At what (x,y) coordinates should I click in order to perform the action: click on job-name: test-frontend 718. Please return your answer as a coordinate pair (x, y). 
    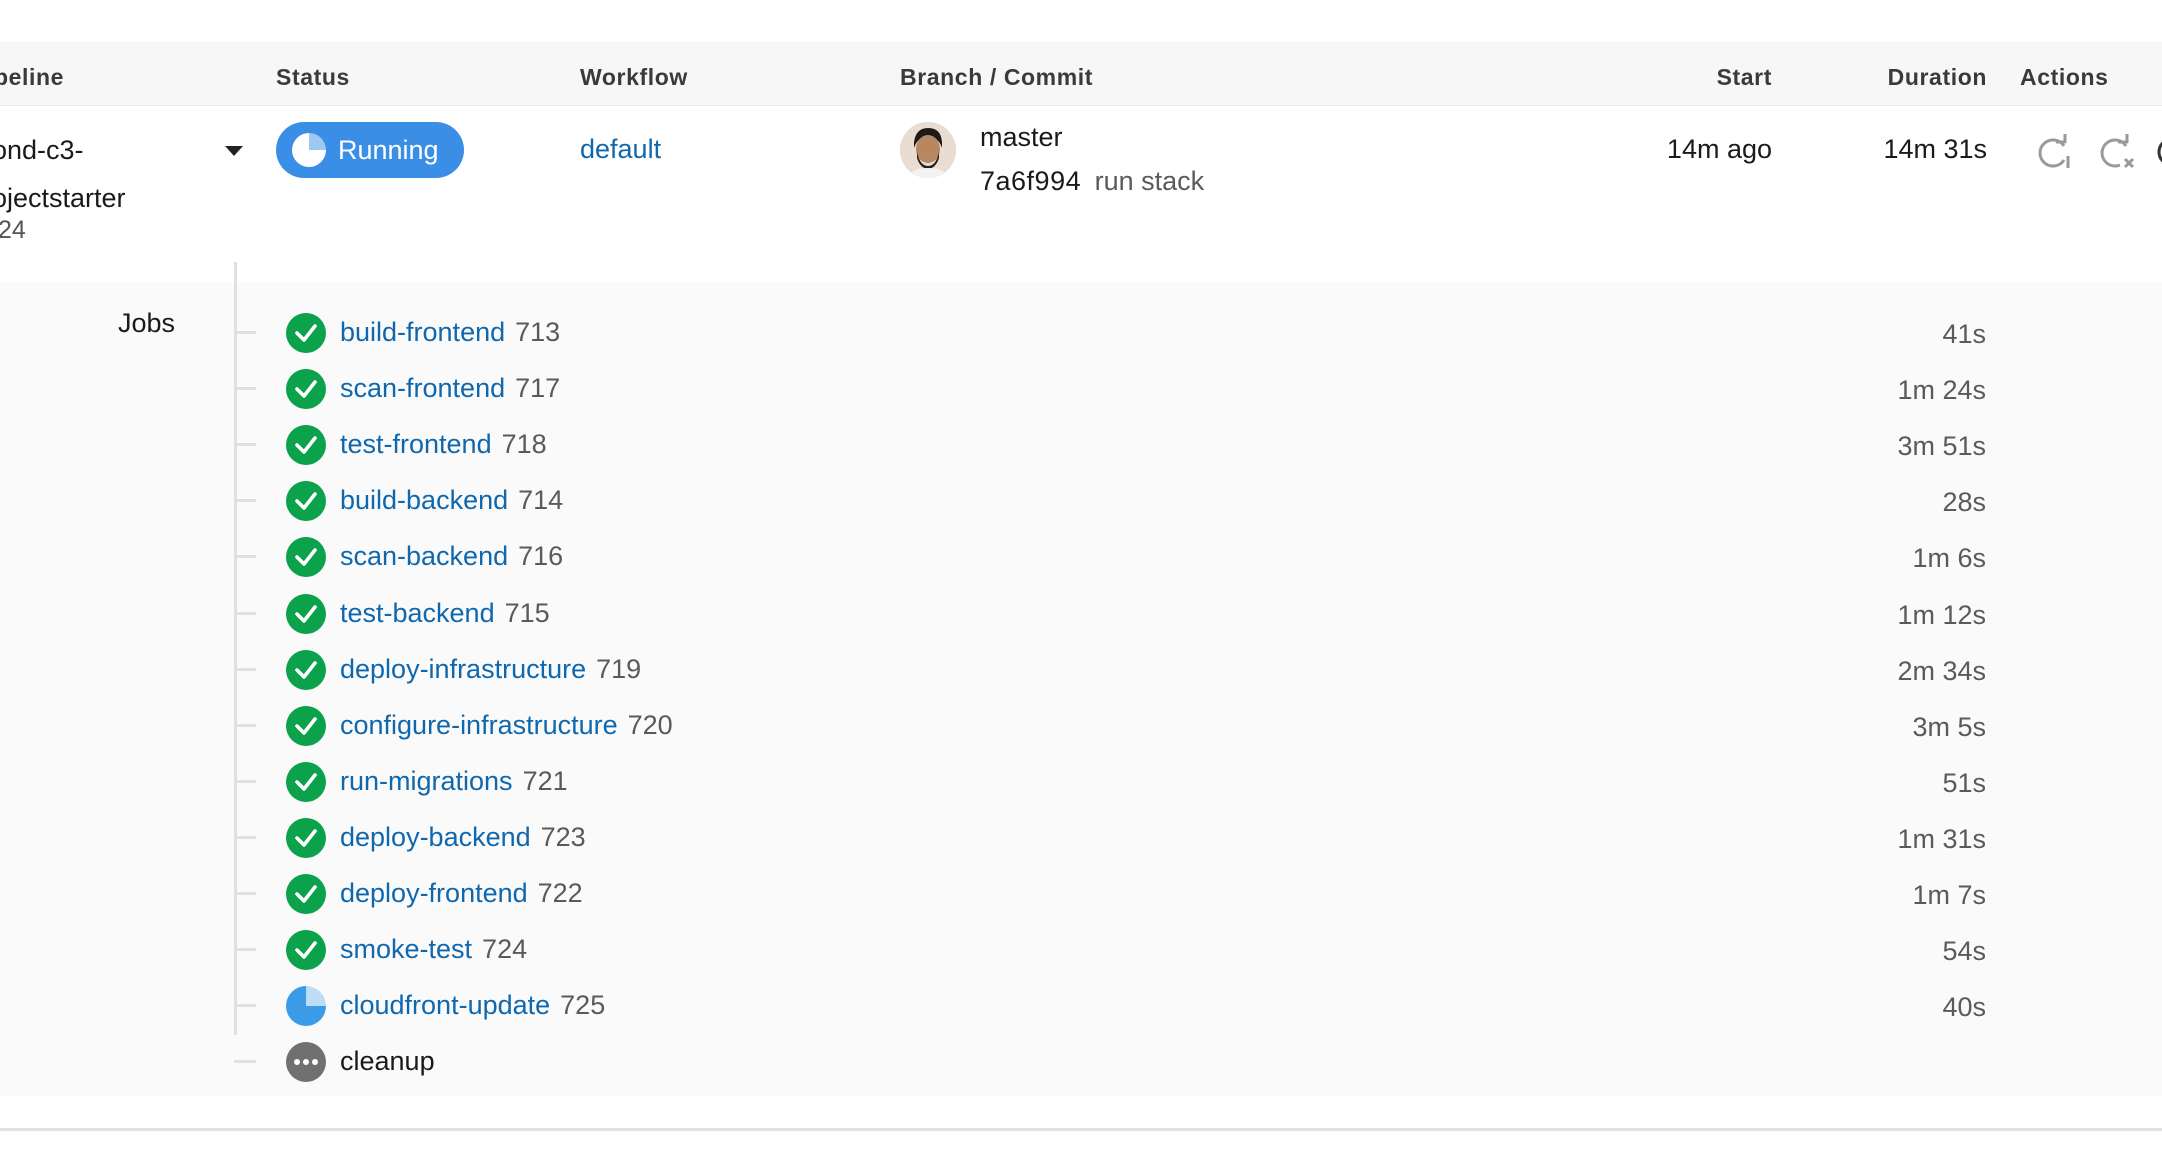
    Looking at the image, I should click on (443, 444).